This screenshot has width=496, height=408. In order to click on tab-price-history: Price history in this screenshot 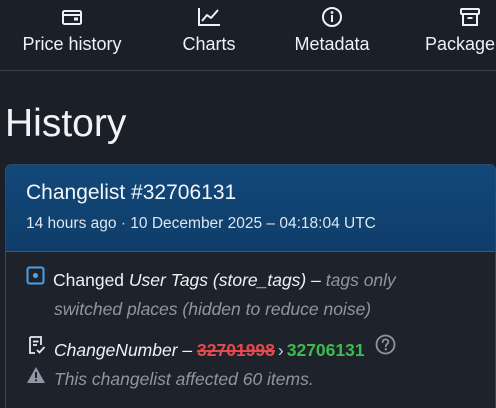, I will do `click(72, 34)`.